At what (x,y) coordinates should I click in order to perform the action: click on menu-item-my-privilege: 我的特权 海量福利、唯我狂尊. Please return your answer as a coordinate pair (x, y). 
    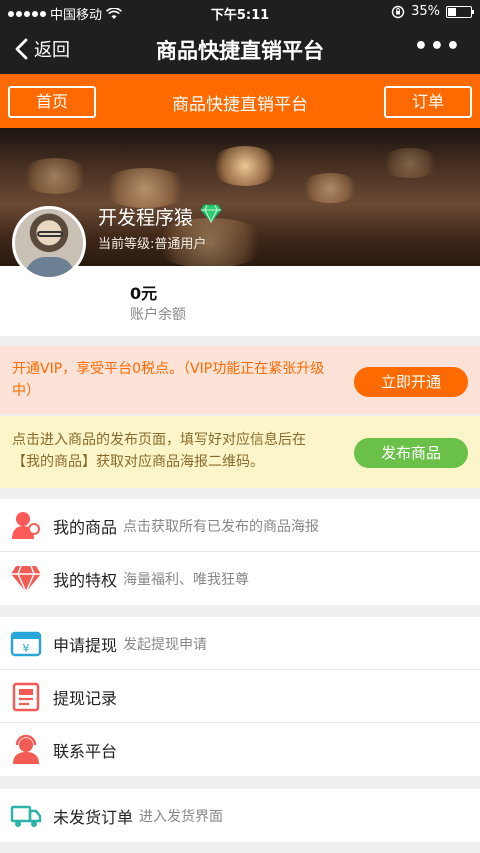
    Looking at the image, I should click on (240, 578).